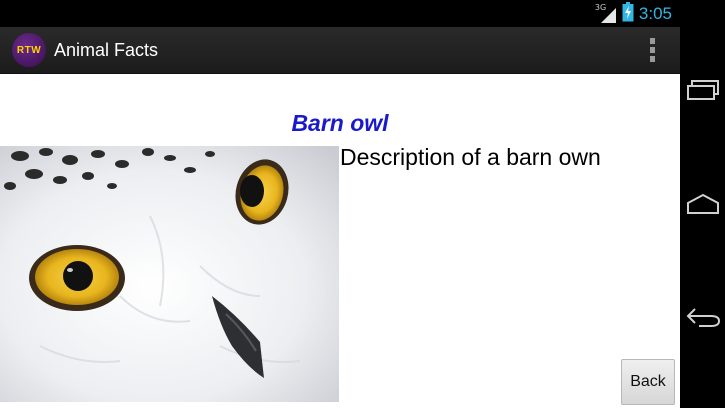 The height and width of the screenshot is (408, 725). I want to click on animal-name-heading: Barn owl, so click(340, 123).